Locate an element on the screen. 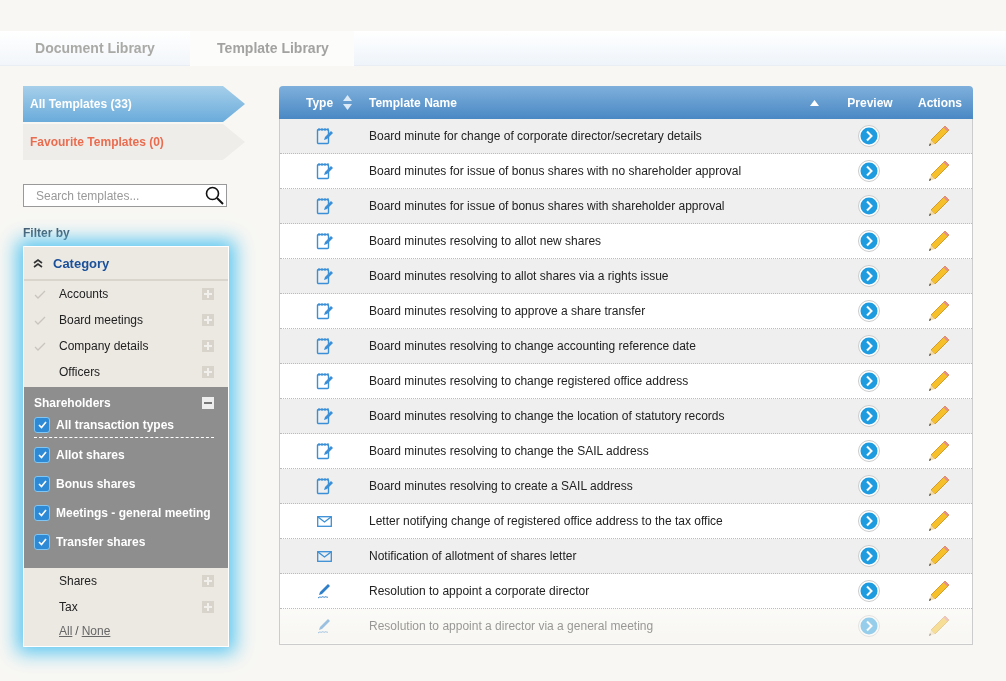  template-name: Board minutes resolving to change the SAIL address is located at coordinates (509, 451).